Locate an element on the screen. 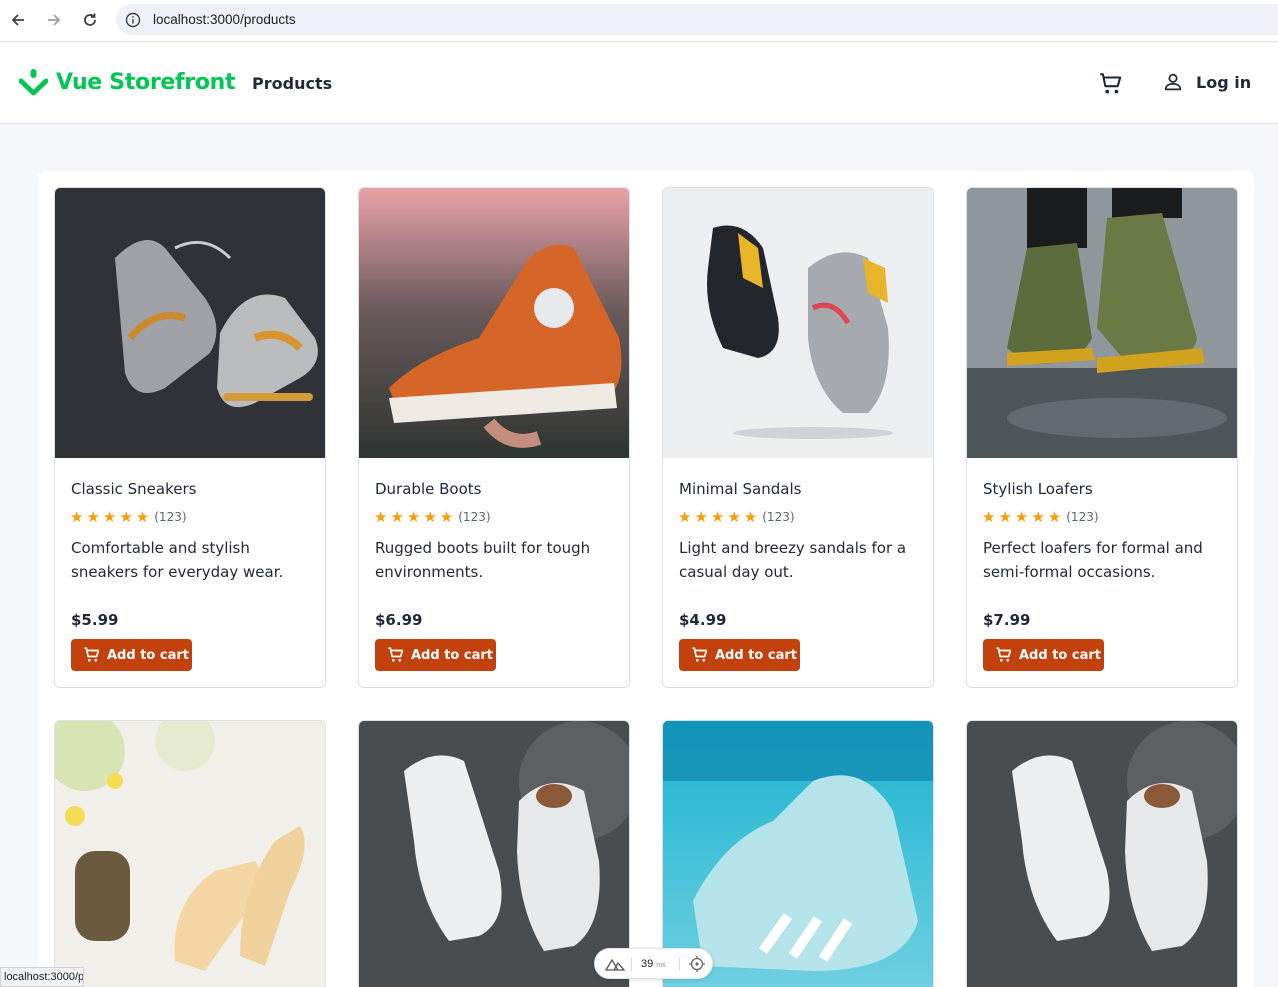  brand-name: Vue Storefront is located at coordinates (146, 82).